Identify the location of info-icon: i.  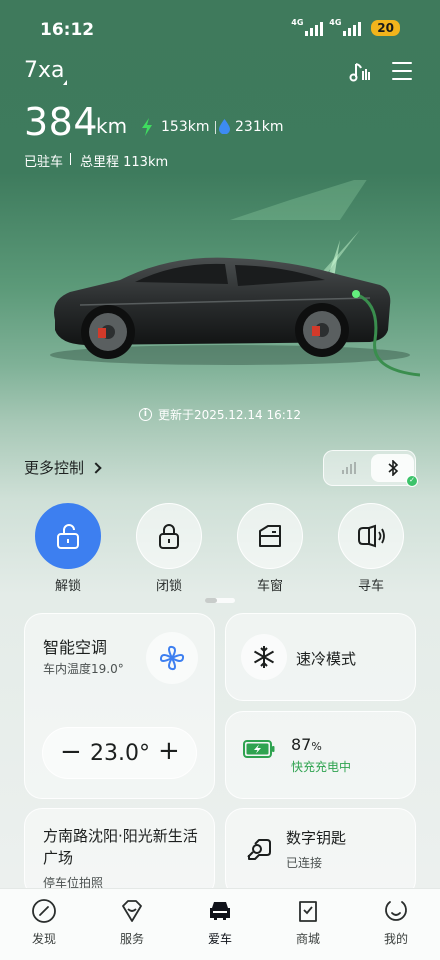
(145, 414).